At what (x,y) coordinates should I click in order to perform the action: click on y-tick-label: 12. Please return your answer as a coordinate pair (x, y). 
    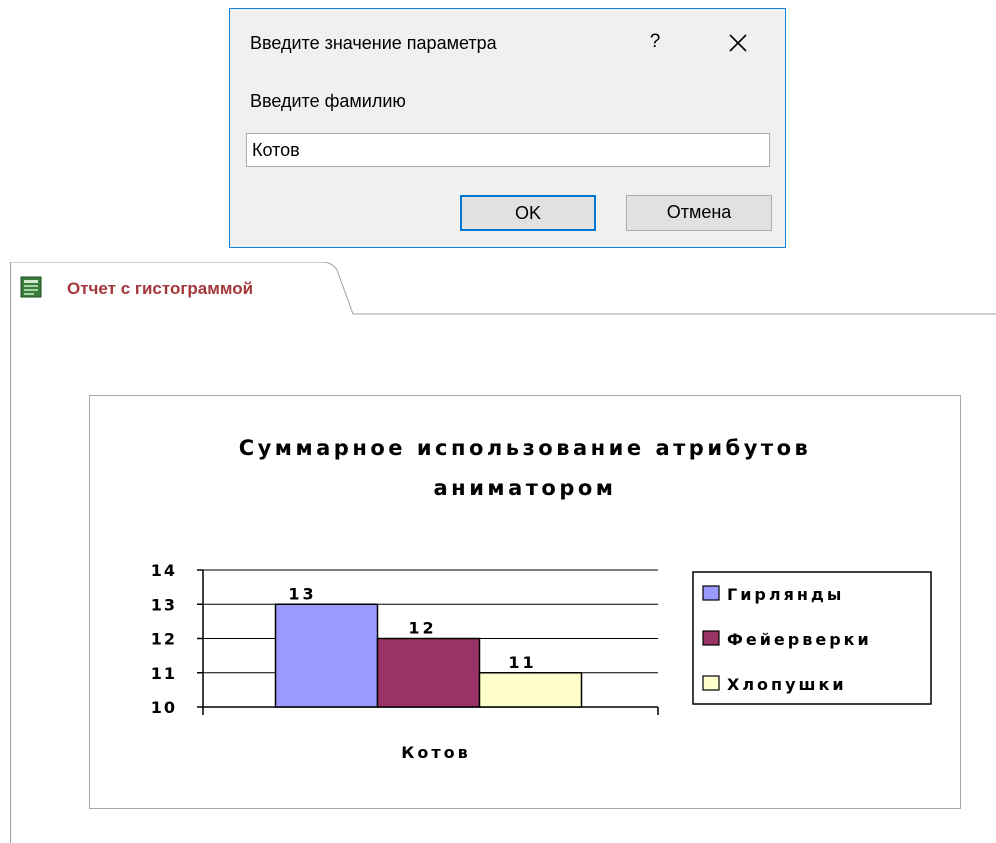
    Looking at the image, I should click on (164, 639).